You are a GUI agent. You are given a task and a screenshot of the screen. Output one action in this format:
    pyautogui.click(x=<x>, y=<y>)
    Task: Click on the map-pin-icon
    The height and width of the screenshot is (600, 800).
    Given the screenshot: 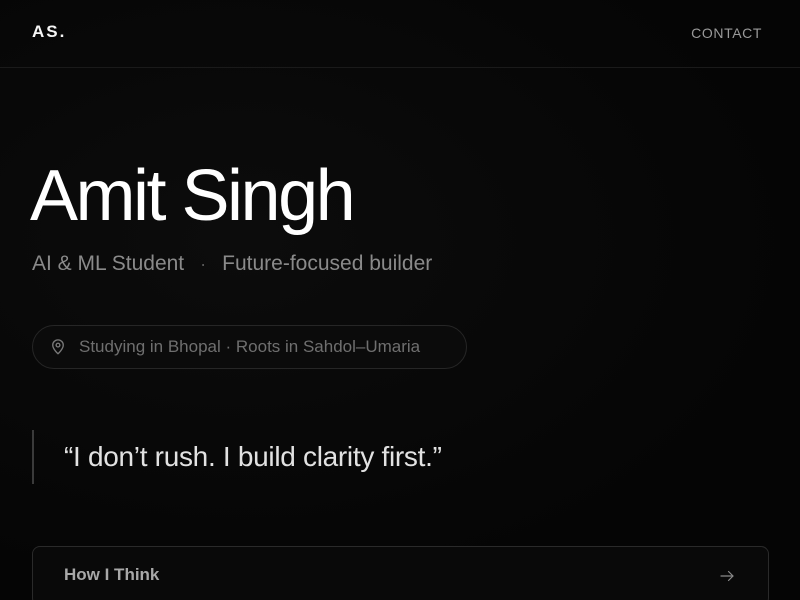 What is the action you would take?
    pyautogui.click(x=58, y=347)
    